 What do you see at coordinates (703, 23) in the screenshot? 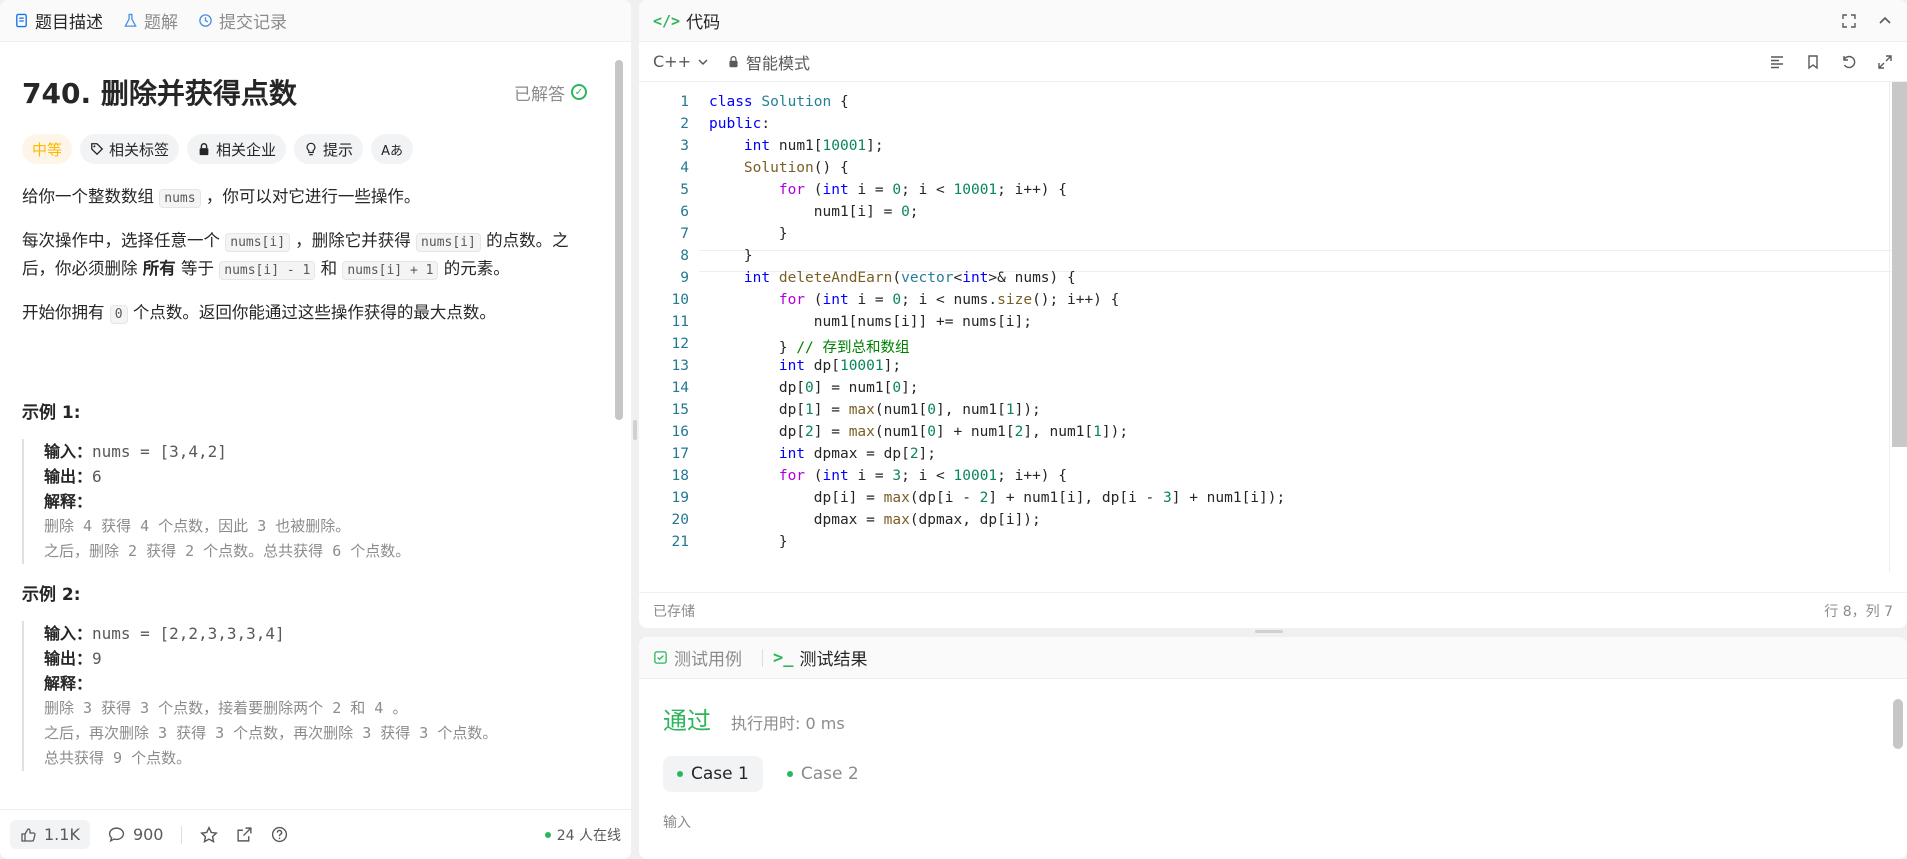
I see `tab-code-label: 代码` at bounding box center [703, 23].